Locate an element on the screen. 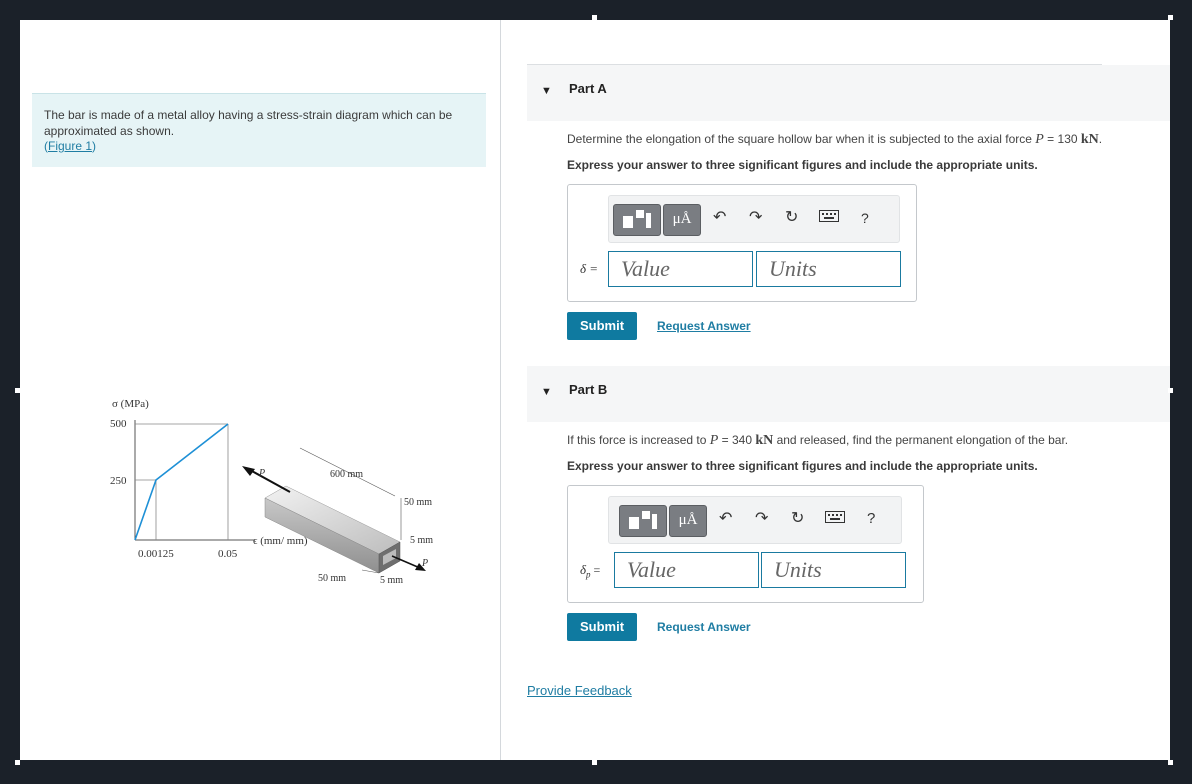  part-b-units-field is located at coordinates (833, 570).